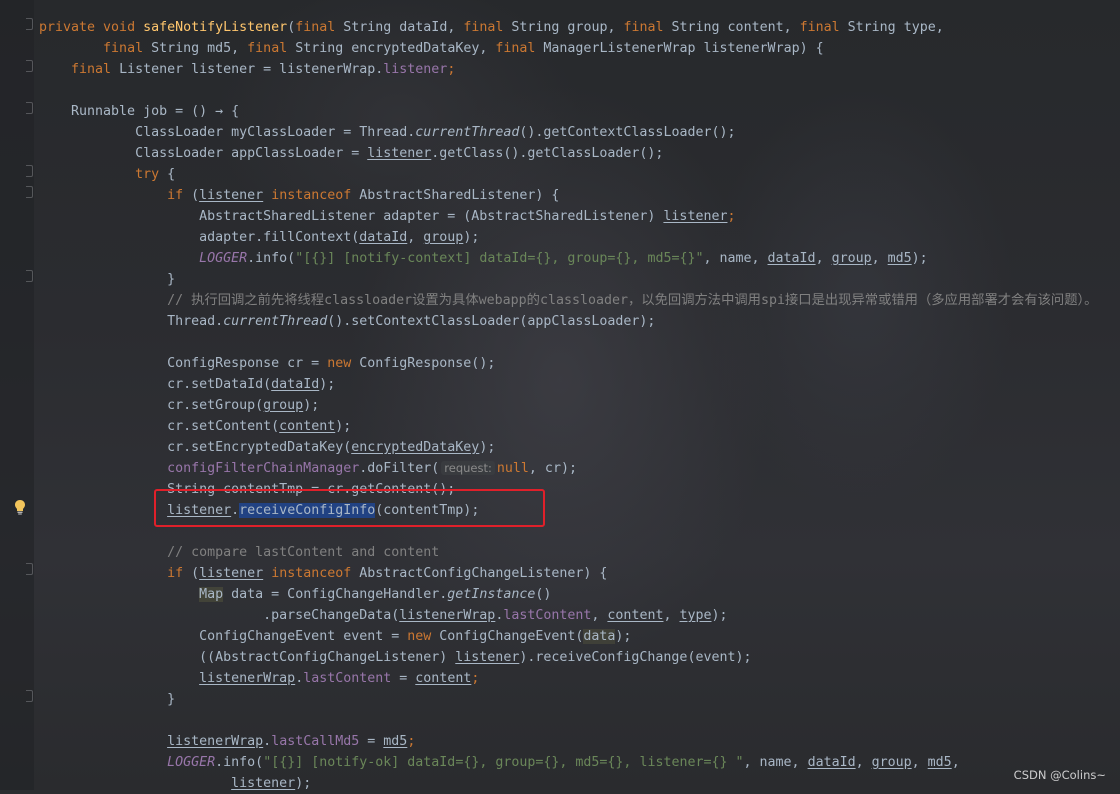 The width and height of the screenshot is (1120, 794). Describe the element at coordinates (247, 657) in the screenshot. I see `code-token: ((AbstractConfigChangeListener)` at that location.